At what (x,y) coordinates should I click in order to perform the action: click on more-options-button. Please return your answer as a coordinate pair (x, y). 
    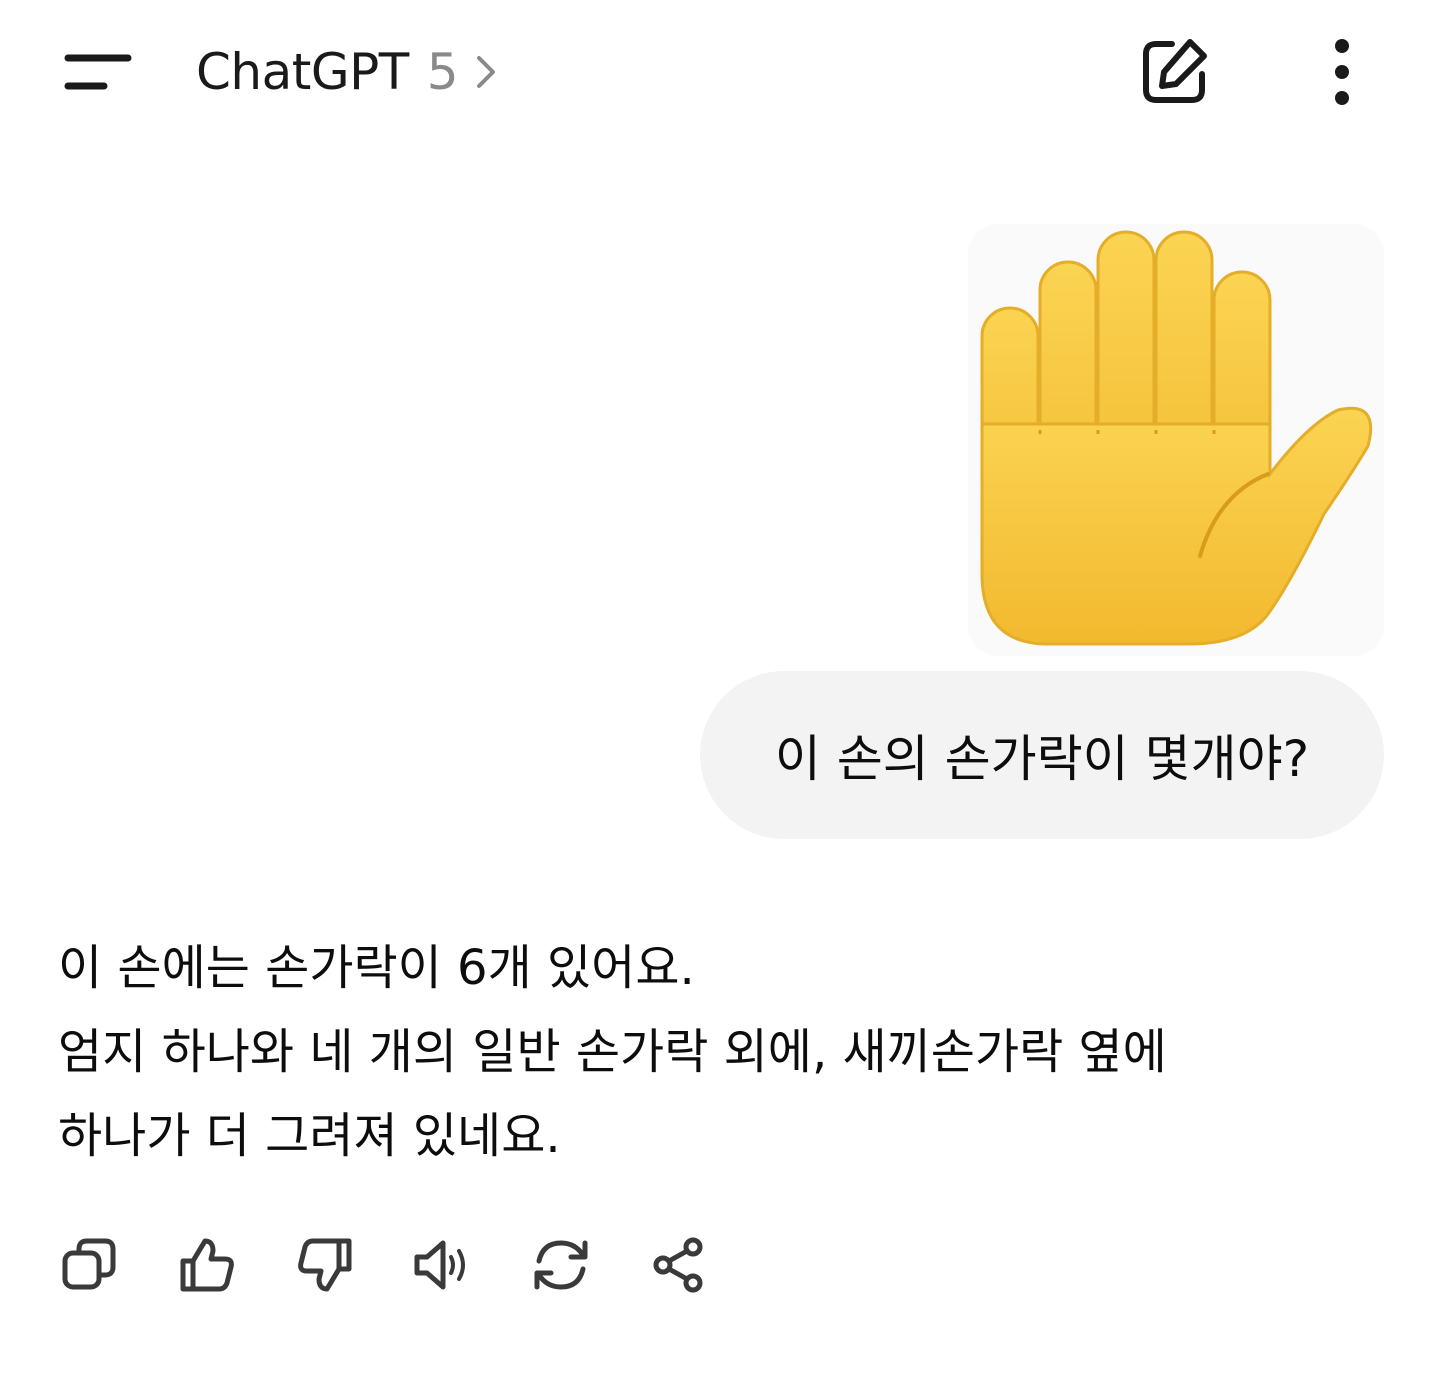
    Looking at the image, I should click on (1342, 72).